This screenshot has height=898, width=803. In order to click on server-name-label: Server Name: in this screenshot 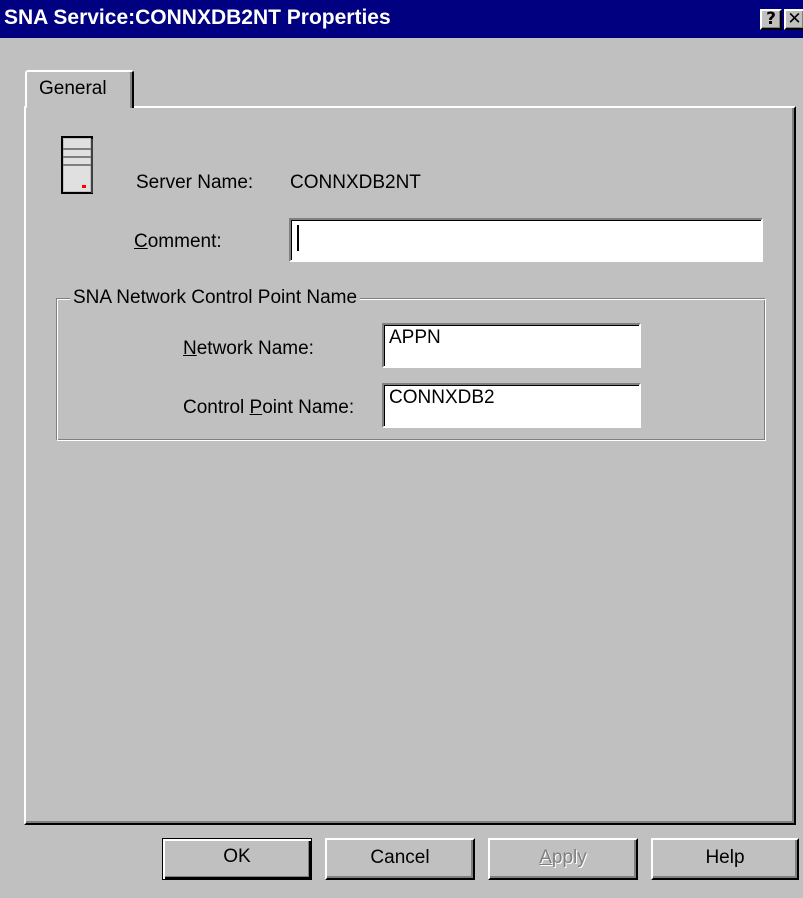, I will do `click(195, 182)`.